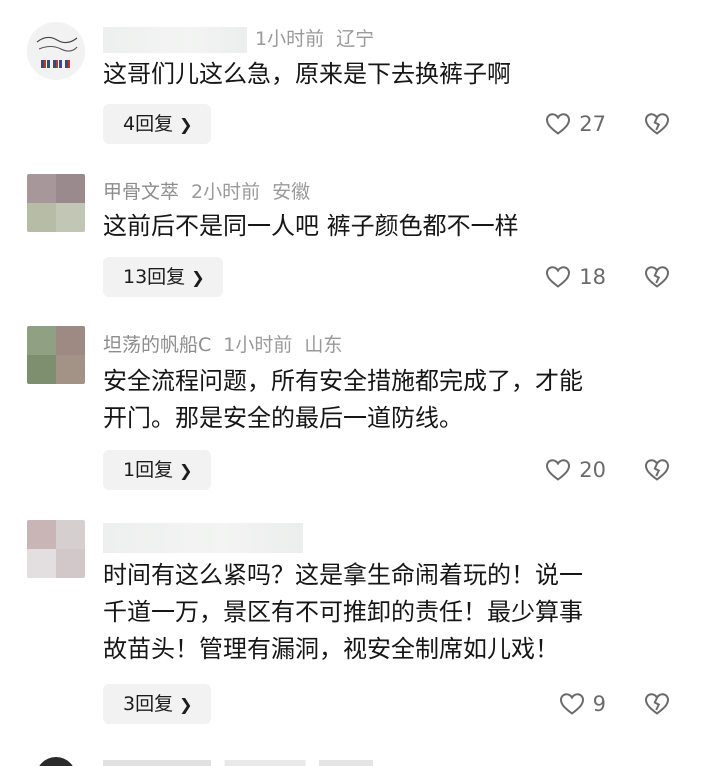  What do you see at coordinates (355, 39) in the screenshot?
I see `comment-location: 辽宁` at bounding box center [355, 39].